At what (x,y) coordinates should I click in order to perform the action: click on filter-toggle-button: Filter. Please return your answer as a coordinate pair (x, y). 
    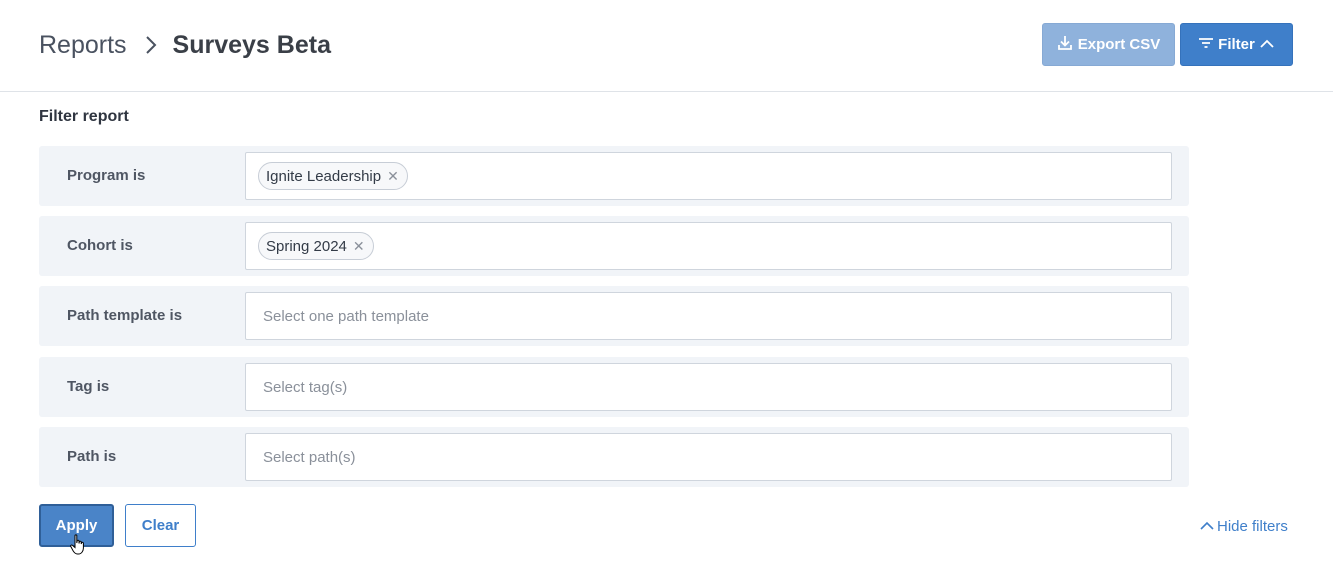
    Looking at the image, I should click on (1236, 44).